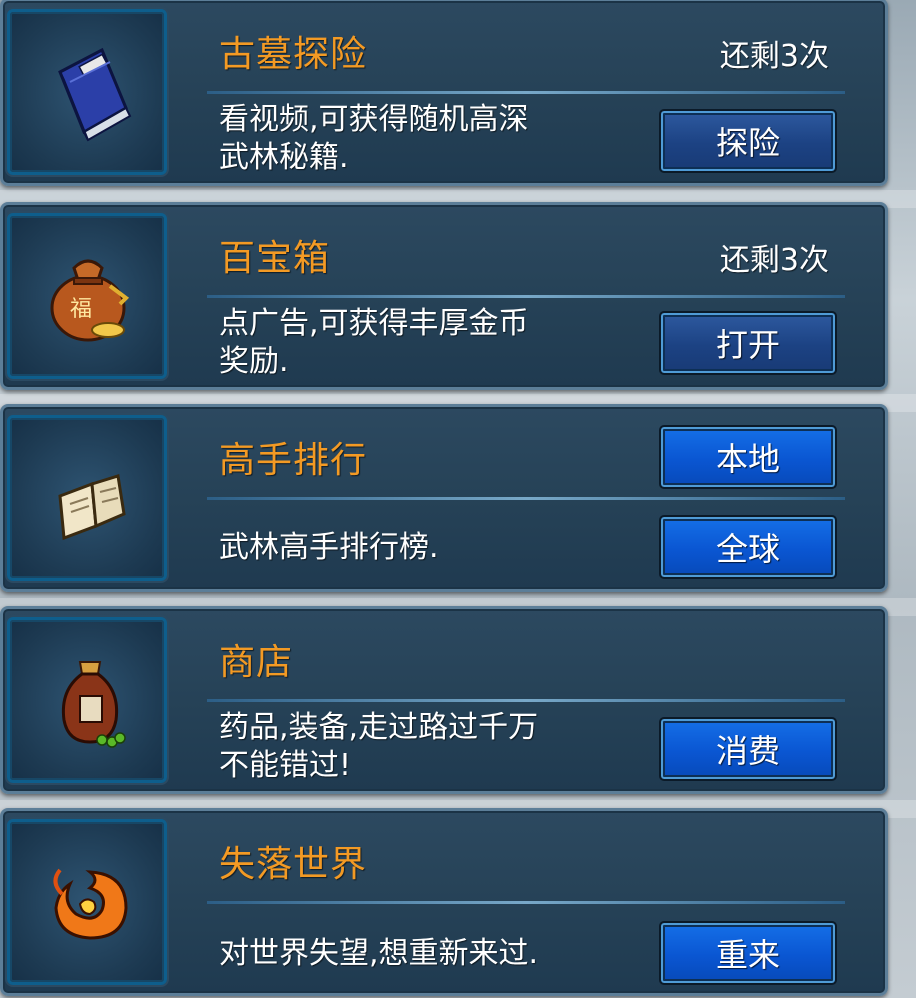 This screenshot has width=916, height=998. What do you see at coordinates (748, 547) in the screenshot?
I see `global-rank-button: 全球` at bounding box center [748, 547].